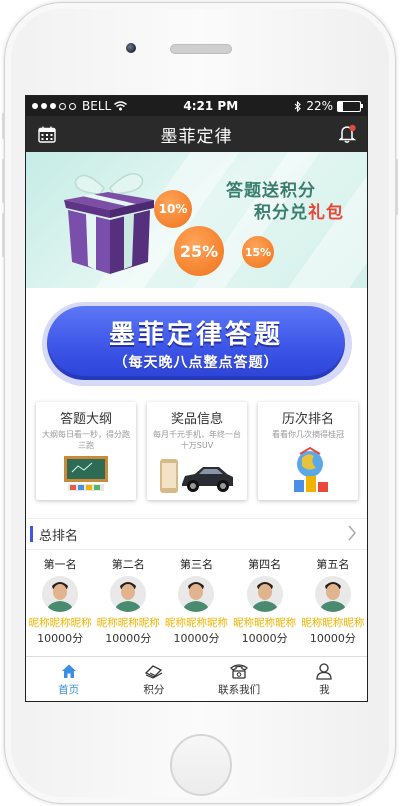 This screenshot has width=400, height=806. Describe the element at coordinates (59, 536) in the screenshot. I see `ranking-title: 总排名` at that location.